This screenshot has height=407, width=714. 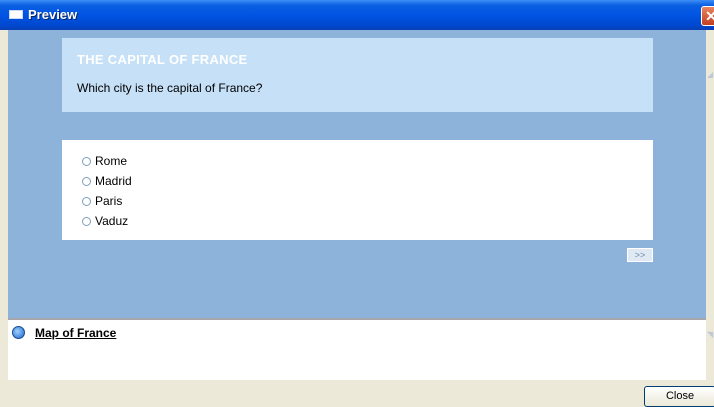 I want to click on answer-option: Madrid, so click(x=107, y=181).